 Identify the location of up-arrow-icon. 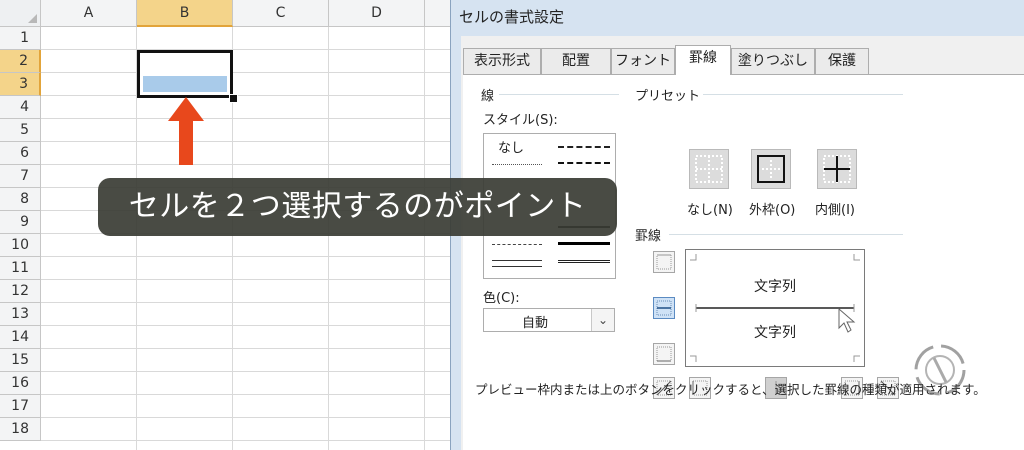
(186, 132).